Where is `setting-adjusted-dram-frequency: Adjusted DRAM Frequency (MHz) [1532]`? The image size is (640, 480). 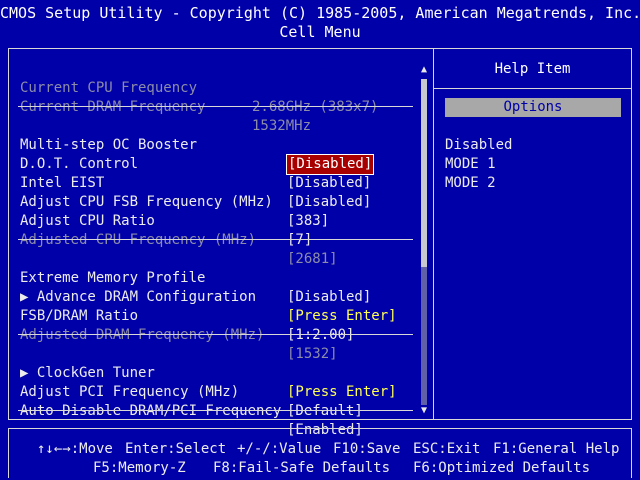
setting-adjusted-dram-frequency: Adjusted DRAM Frequency (MHz) [1532] is located at coordinates (220, 334).